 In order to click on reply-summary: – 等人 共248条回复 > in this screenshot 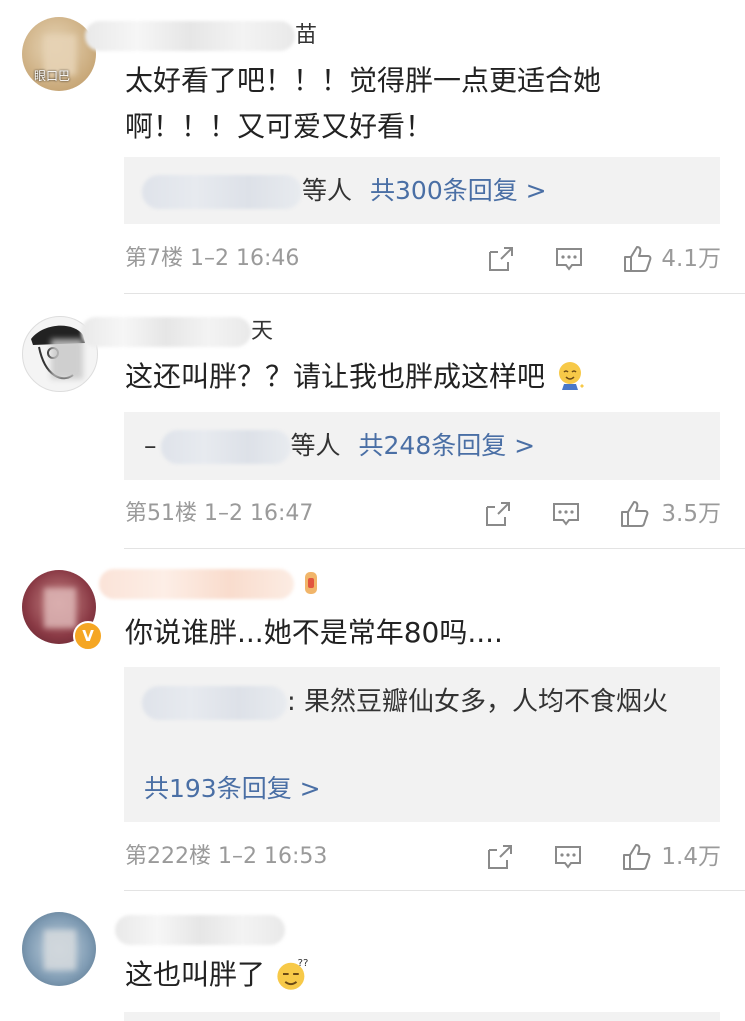, I will do `click(339, 446)`.